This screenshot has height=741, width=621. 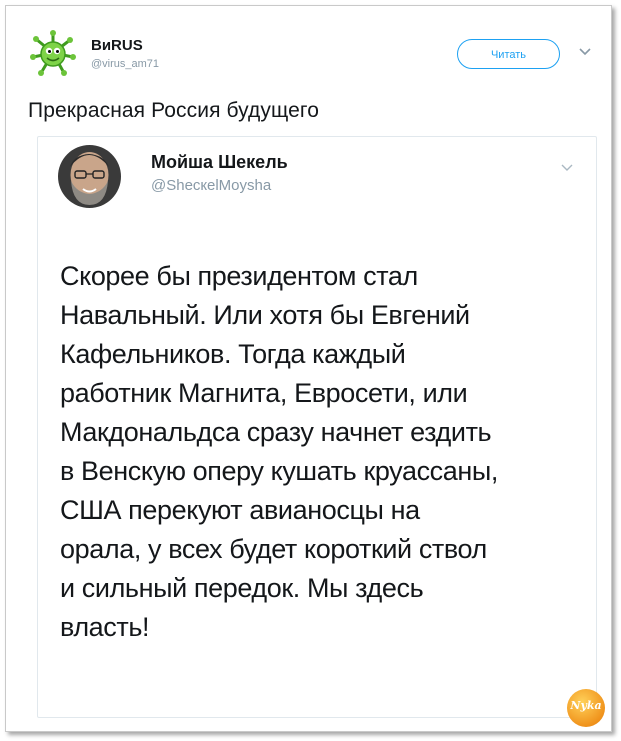 I want to click on person-photo-icon, so click(x=89, y=176).